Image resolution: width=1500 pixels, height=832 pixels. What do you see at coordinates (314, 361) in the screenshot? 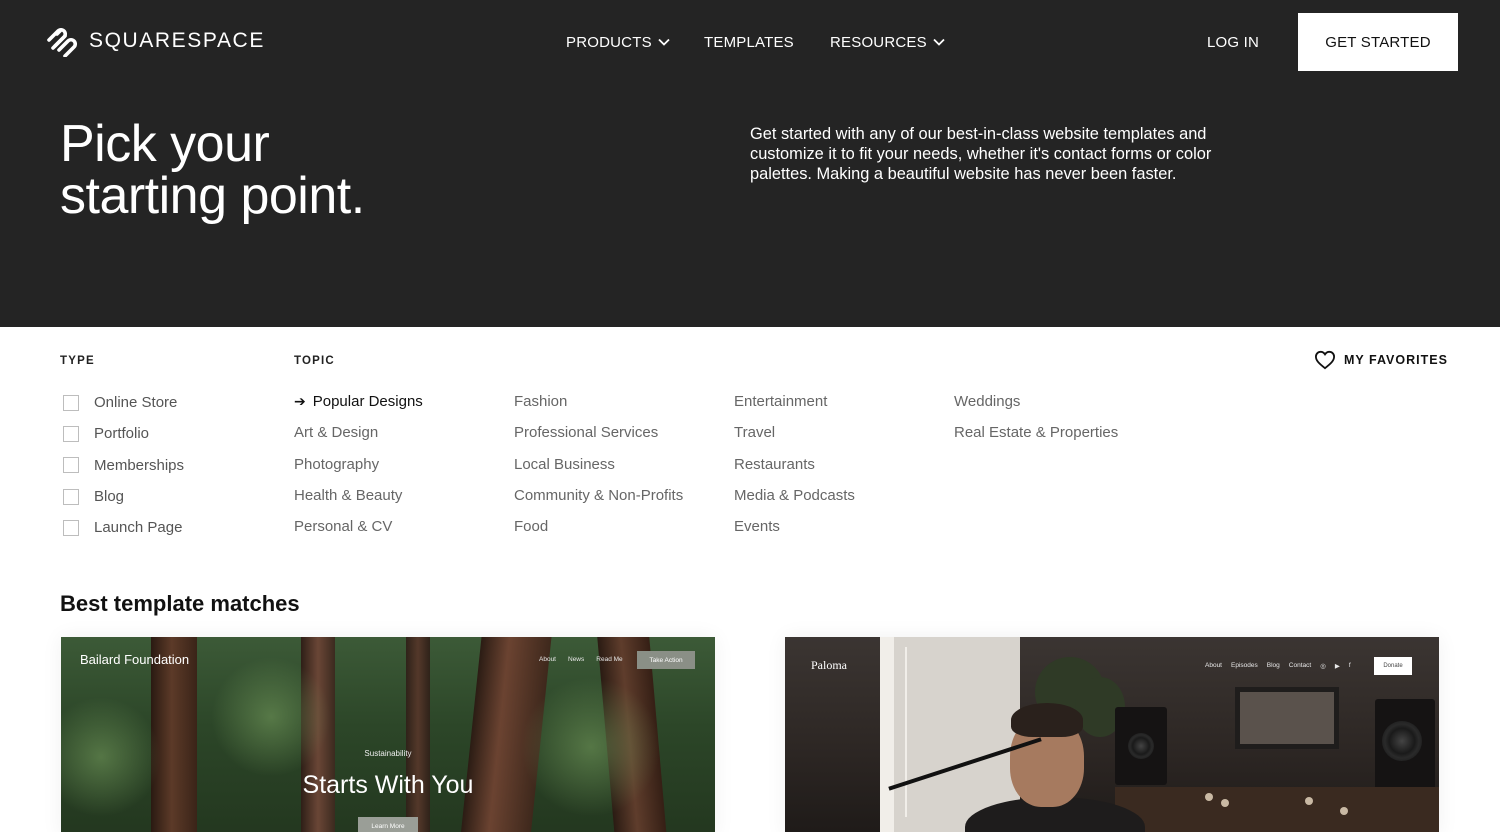
I see `topic-filter-heading: TOPIC` at bounding box center [314, 361].